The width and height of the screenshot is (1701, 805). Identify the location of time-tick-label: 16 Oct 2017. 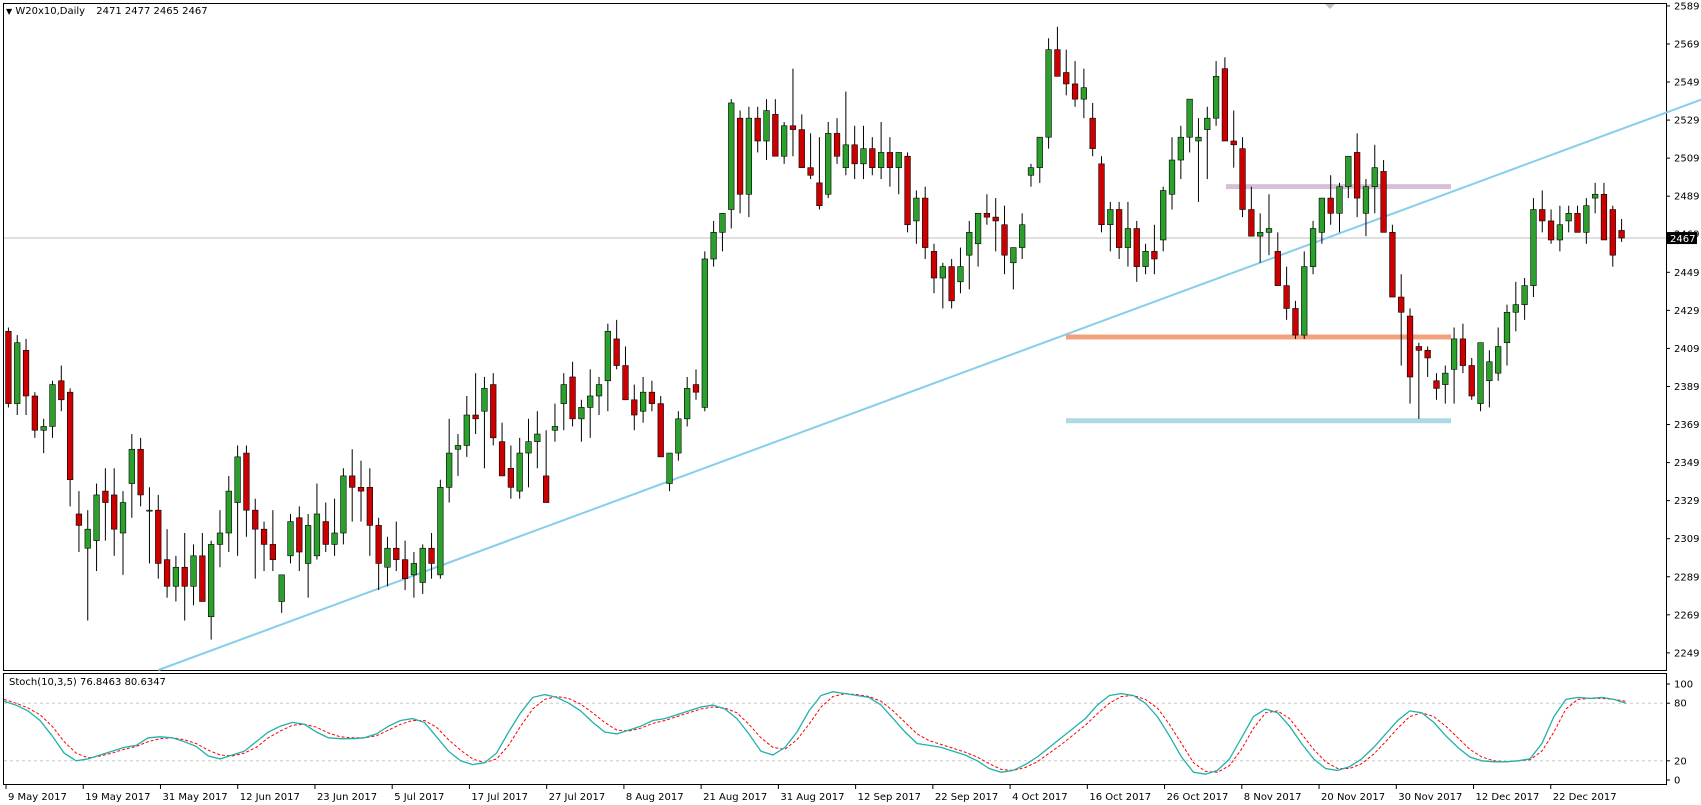
(1120, 797).